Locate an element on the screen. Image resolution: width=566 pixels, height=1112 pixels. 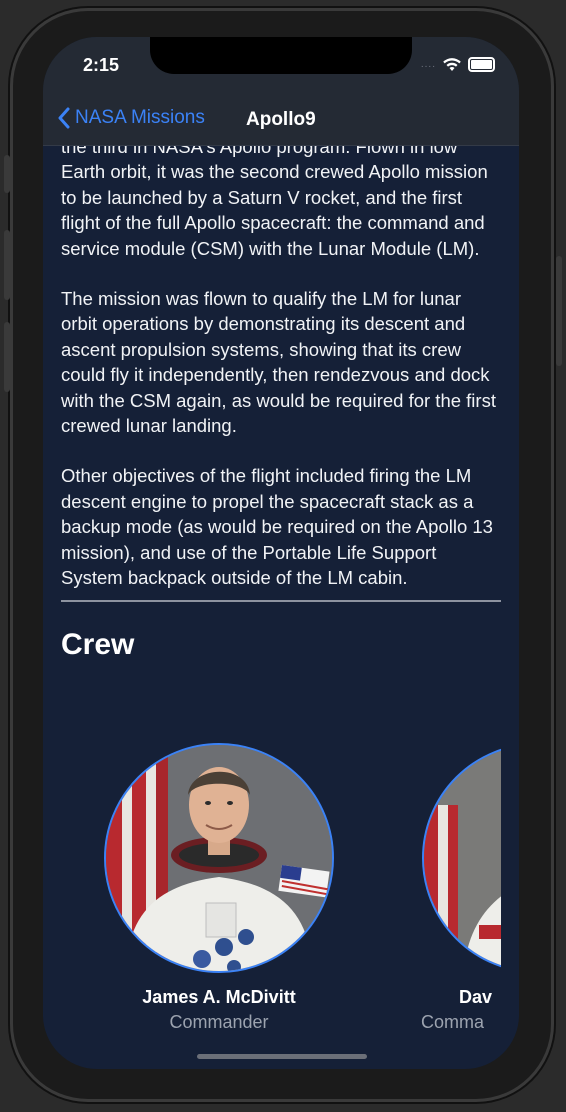
crew-role: Comma is located at coordinates (453, 1022).